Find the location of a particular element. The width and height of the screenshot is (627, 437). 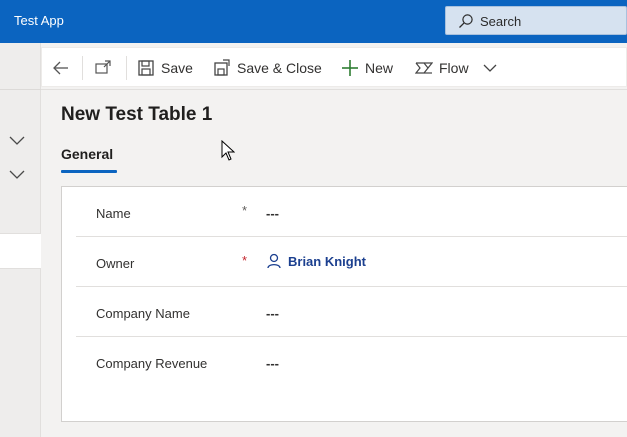

flow-icon is located at coordinates (424, 68).